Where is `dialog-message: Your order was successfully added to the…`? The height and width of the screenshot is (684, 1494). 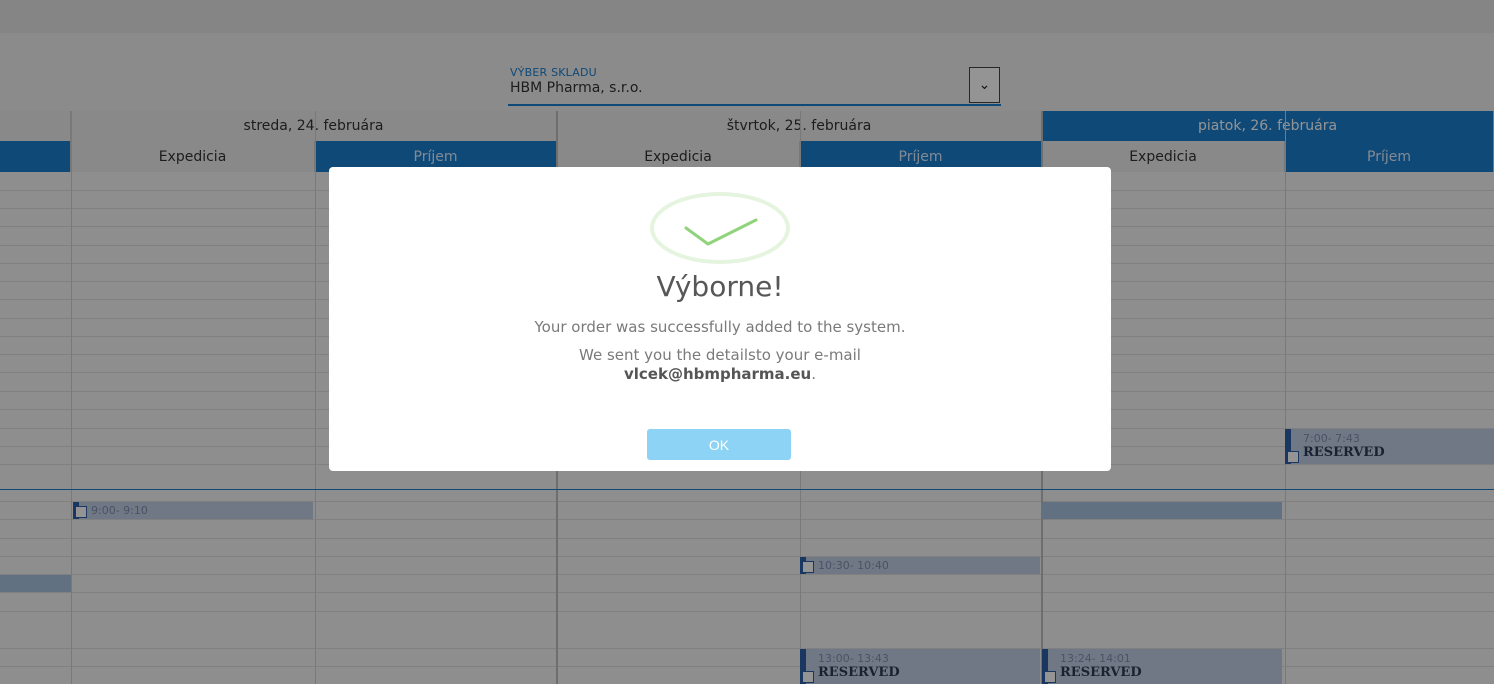 dialog-message: Your order was successfully added to the… is located at coordinates (720, 327).